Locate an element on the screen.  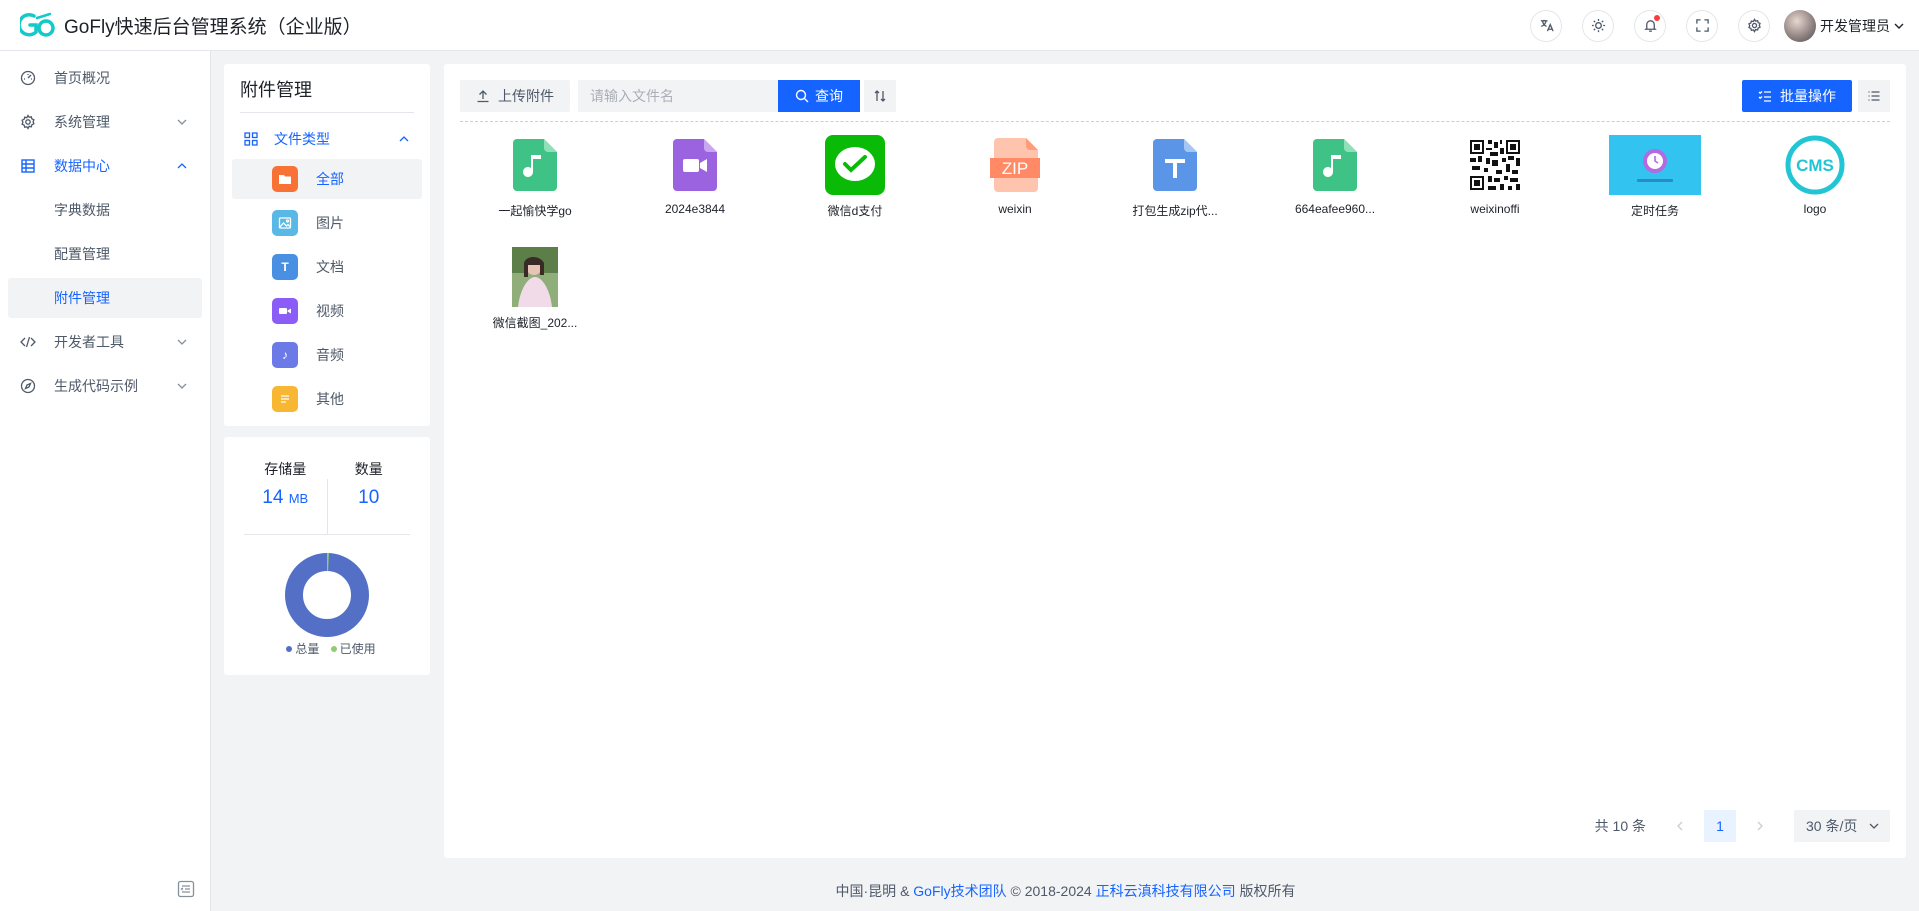
sidebar-item-dictionary: 字典数据 is located at coordinates (105, 210).